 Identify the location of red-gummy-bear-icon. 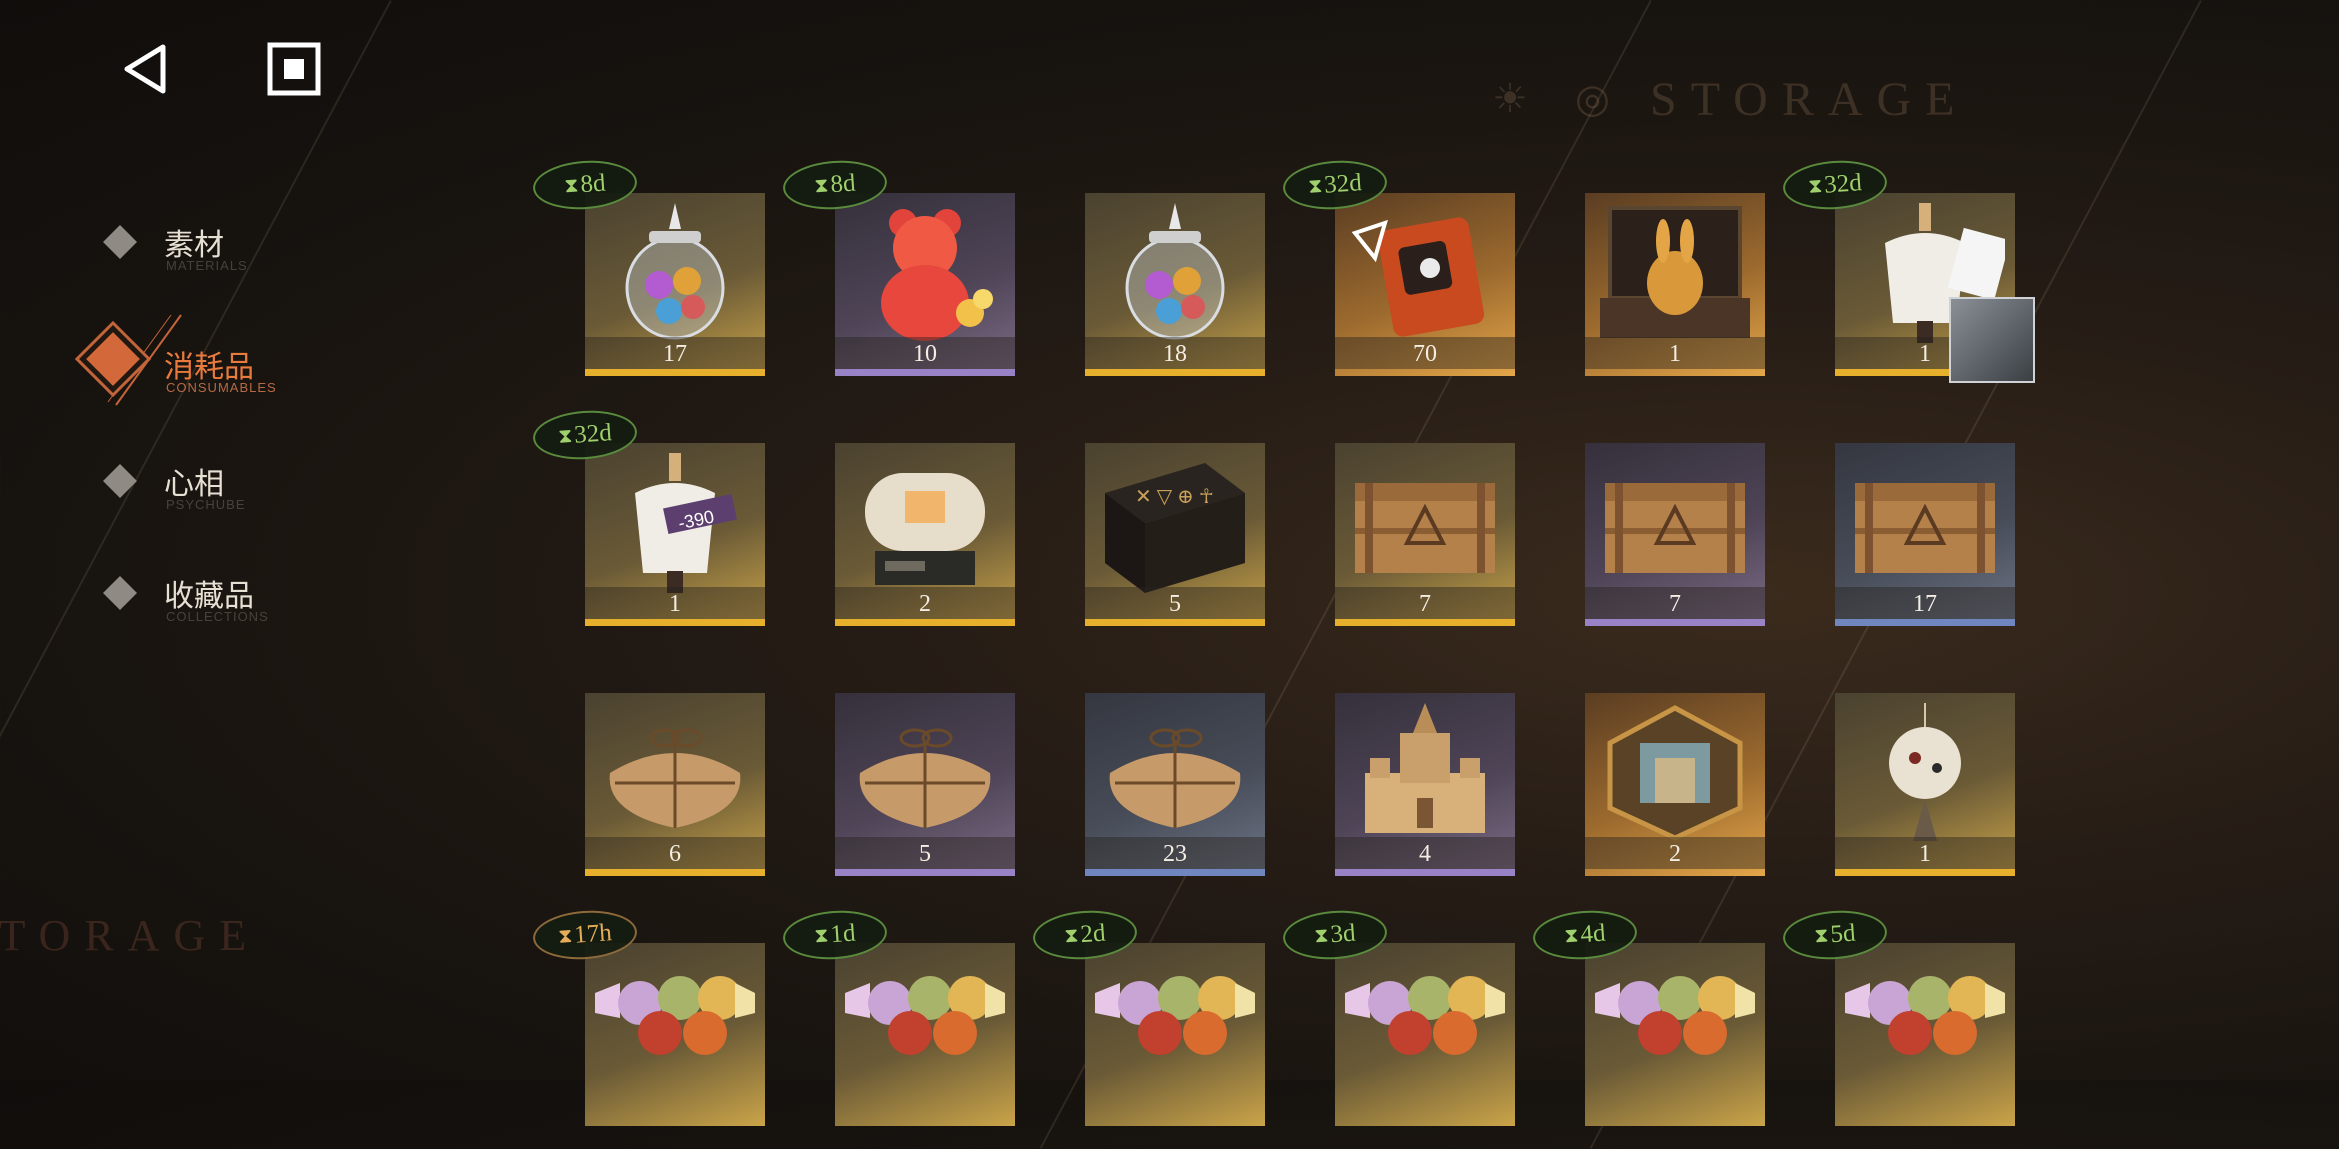
(925, 273).